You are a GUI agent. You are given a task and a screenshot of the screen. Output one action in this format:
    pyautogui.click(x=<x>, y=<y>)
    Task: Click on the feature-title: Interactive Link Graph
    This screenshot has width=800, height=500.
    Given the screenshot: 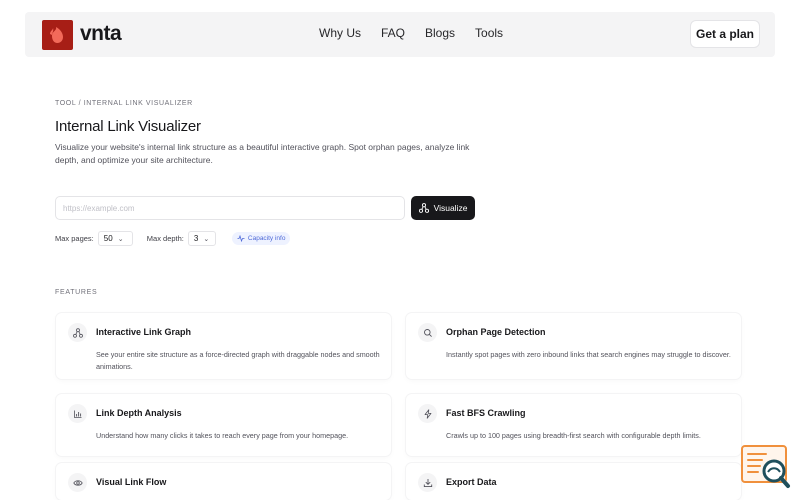 What is the action you would take?
    pyautogui.click(x=144, y=332)
    